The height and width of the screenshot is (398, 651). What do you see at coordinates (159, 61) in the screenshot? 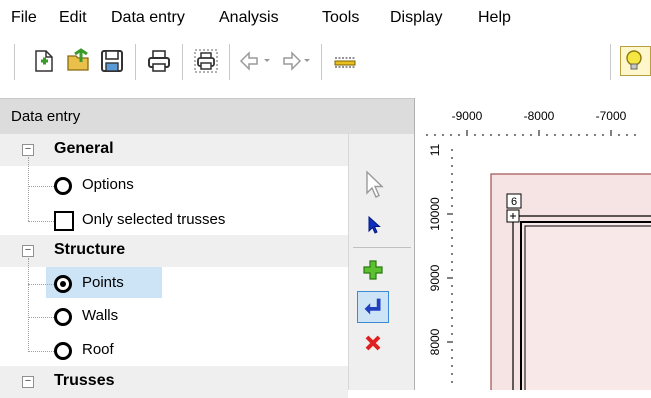
I see `print-icon` at bounding box center [159, 61].